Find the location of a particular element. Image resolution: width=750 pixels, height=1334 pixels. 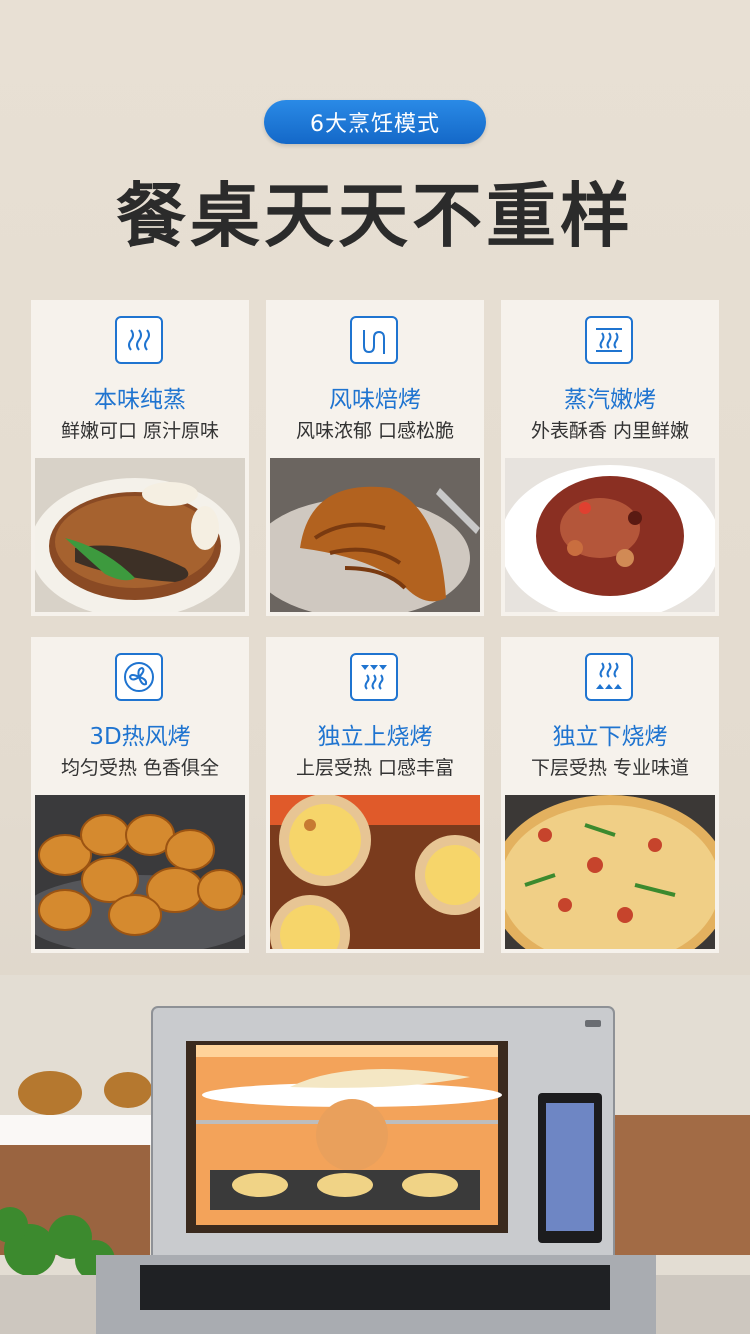

bottom-heat-icon is located at coordinates (609, 677).